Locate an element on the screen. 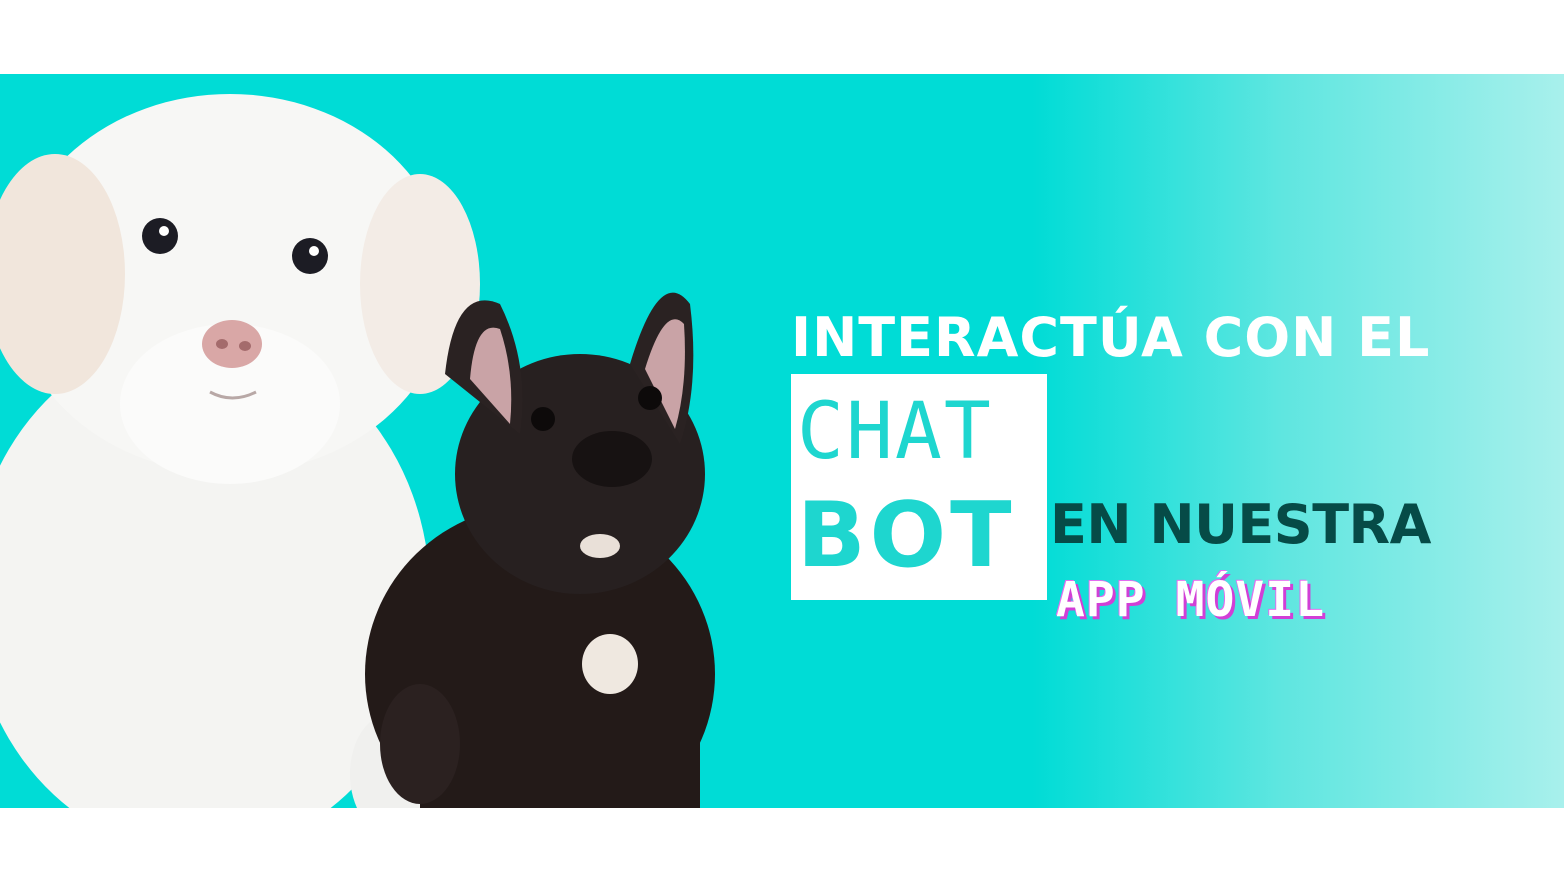 The width and height of the screenshot is (1564, 880). headline-interactua: INTERACTÚA CON EL is located at coordinates (1111, 337).